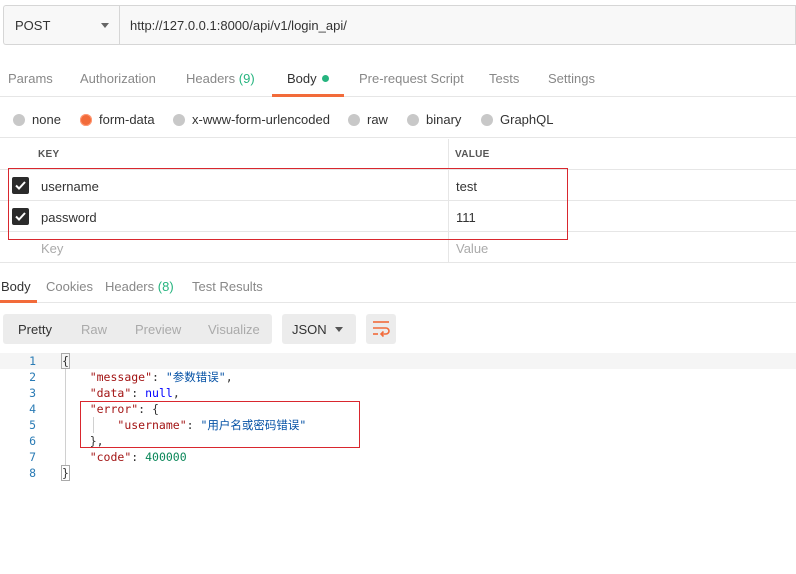  I want to click on radio-raw: raw, so click(368, 119).